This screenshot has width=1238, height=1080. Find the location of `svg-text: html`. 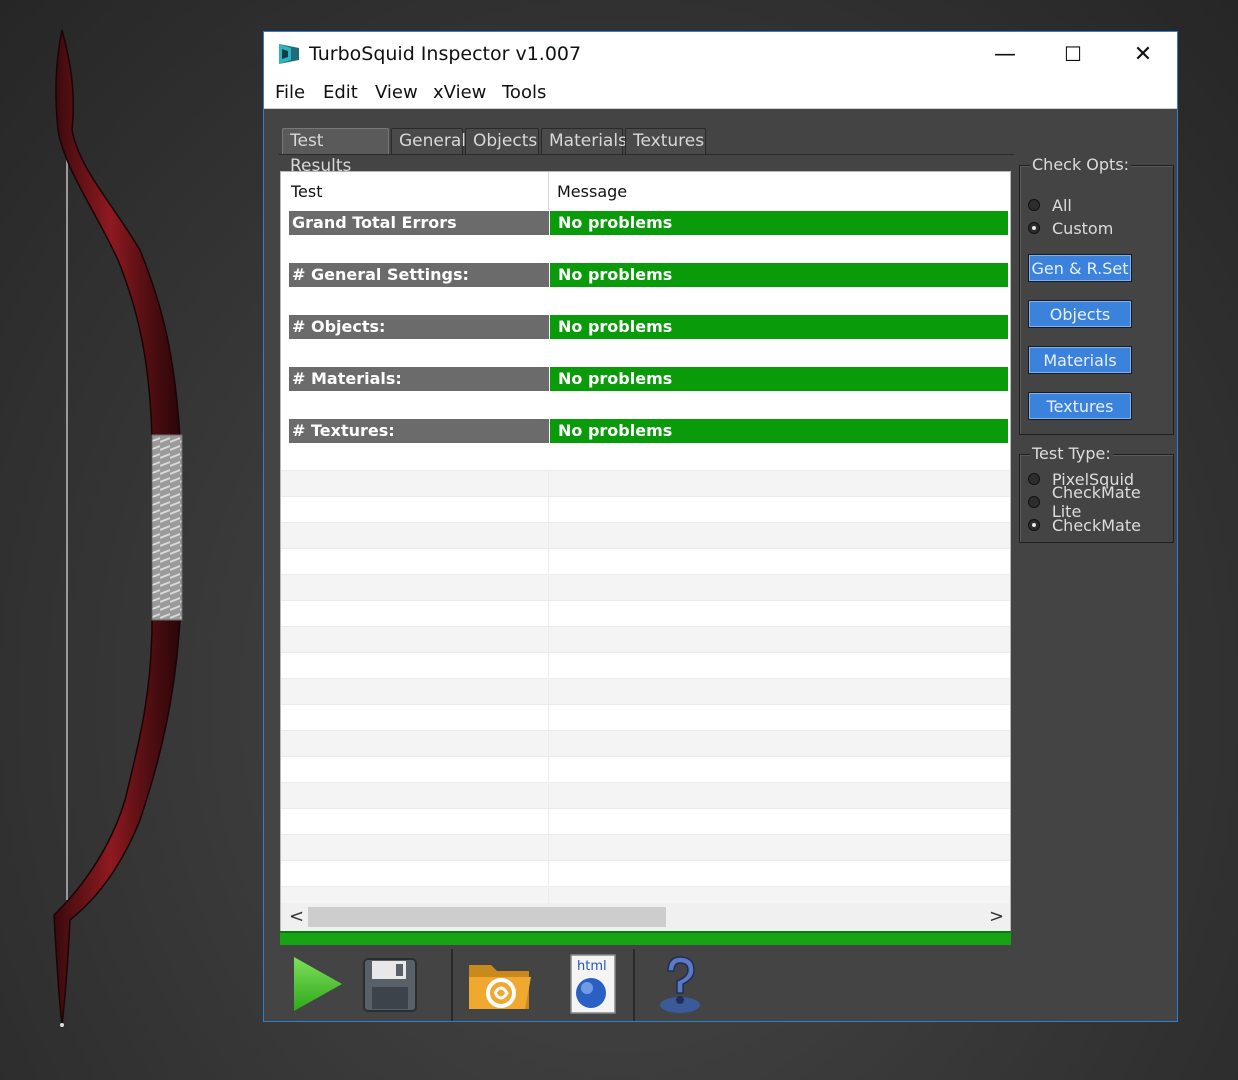

svg-text: html is located at coordinates (592, 966).